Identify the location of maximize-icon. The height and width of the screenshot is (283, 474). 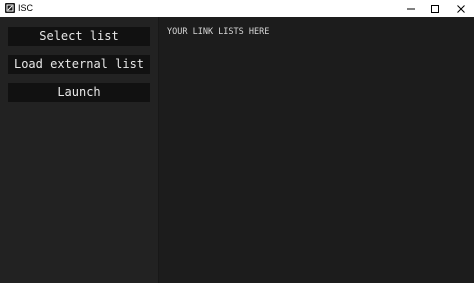
(435, 8).